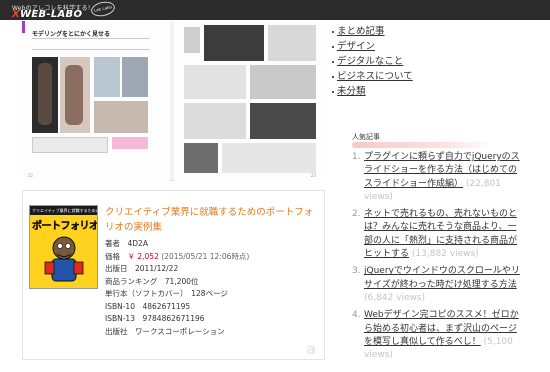 This screenshot has height=372, width=550. Describe the element at coordinates (205, 256) in the screenshot. I see `price-timestamp: (2015/05/21 12:06時点)` at that location.